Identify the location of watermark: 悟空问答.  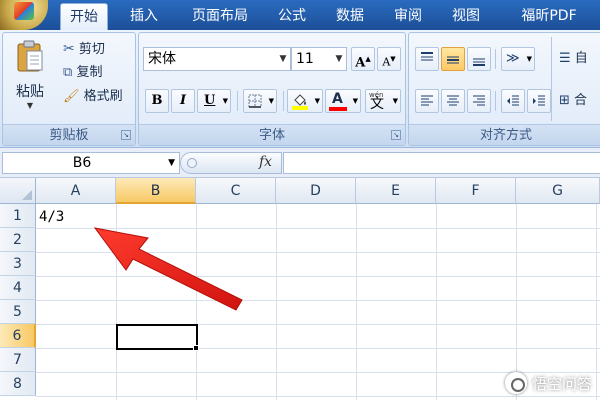
(548, 383).